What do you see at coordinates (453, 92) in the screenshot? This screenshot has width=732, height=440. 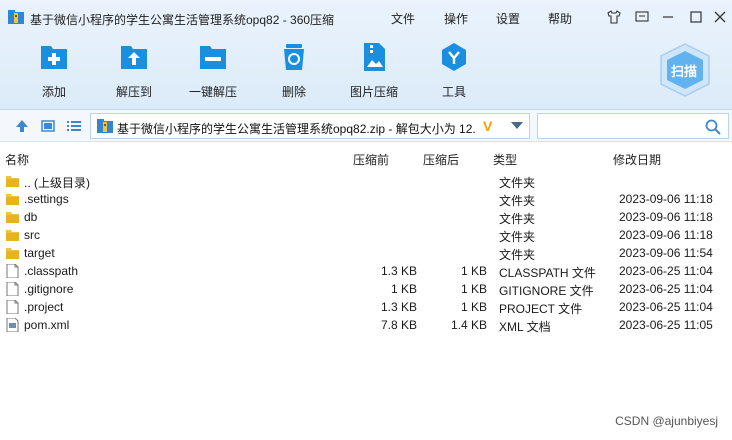 I see `tools-label: 工具` at bounding box center [453, 92].